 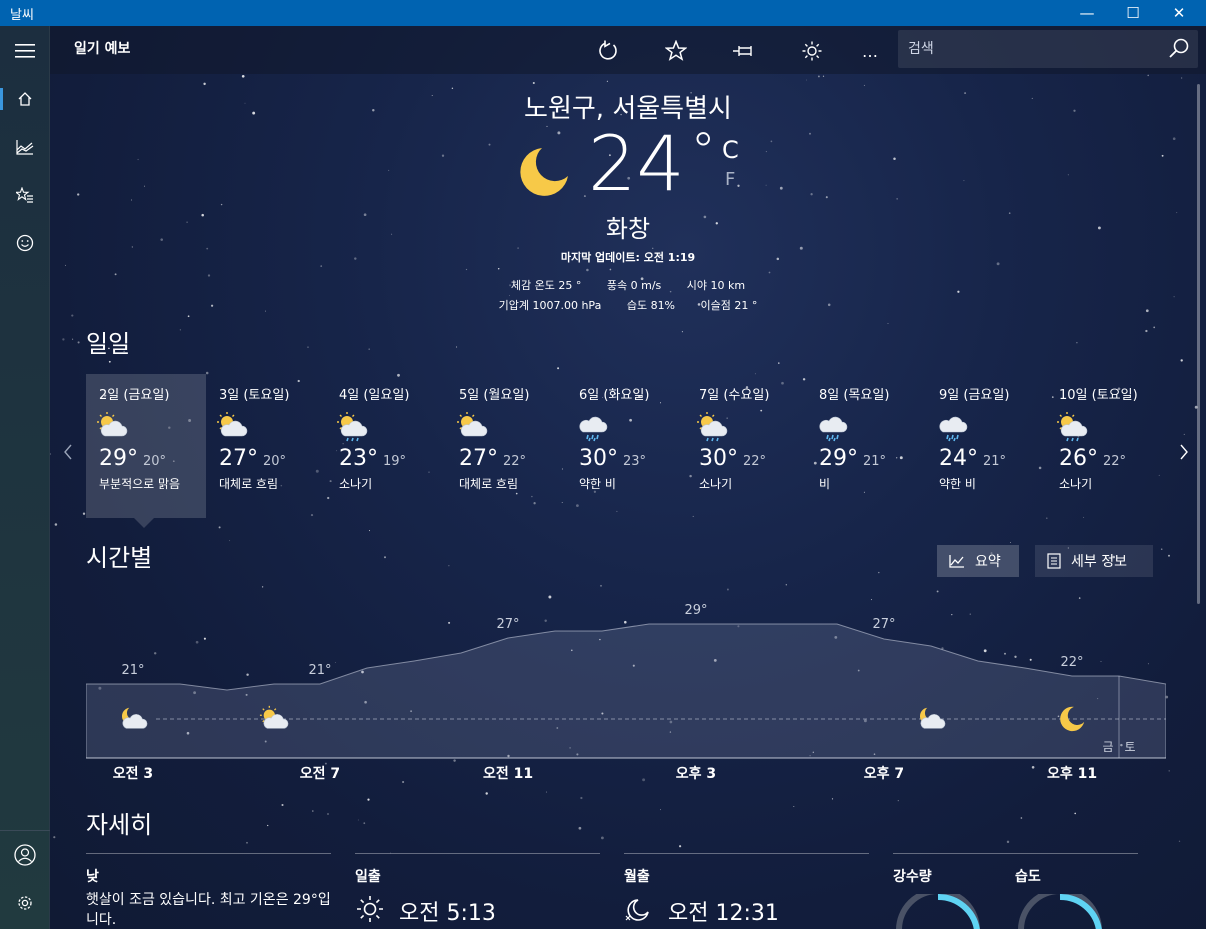 I want to click on daily-prev-button, so click(x=68, y=452).